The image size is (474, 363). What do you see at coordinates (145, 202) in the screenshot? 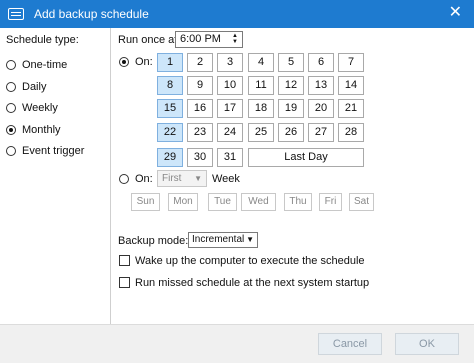
I see `weekday-sun: Sun` at bounding box center [145, 202].